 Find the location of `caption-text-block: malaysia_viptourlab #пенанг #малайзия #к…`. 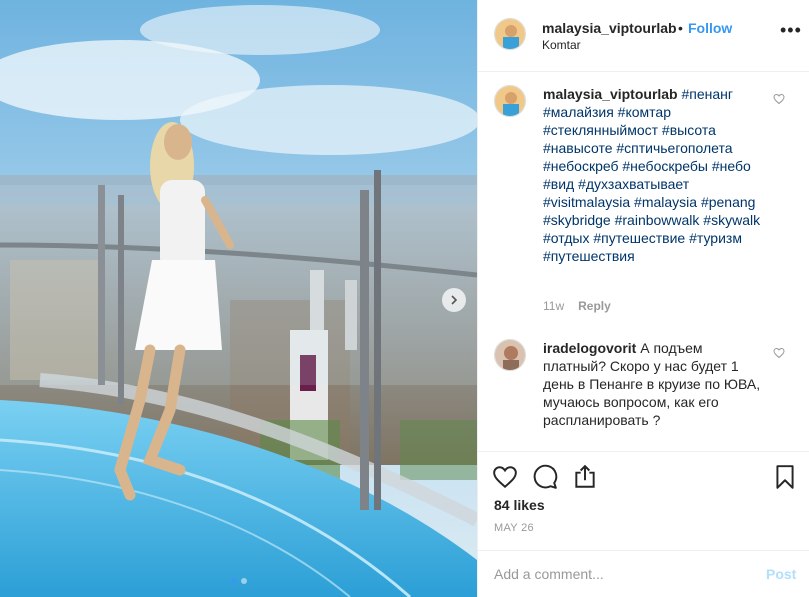

caption-text-block: malaysia_viptourlab #пенанг #малайзия #к… is located at coordinates (653, 175).